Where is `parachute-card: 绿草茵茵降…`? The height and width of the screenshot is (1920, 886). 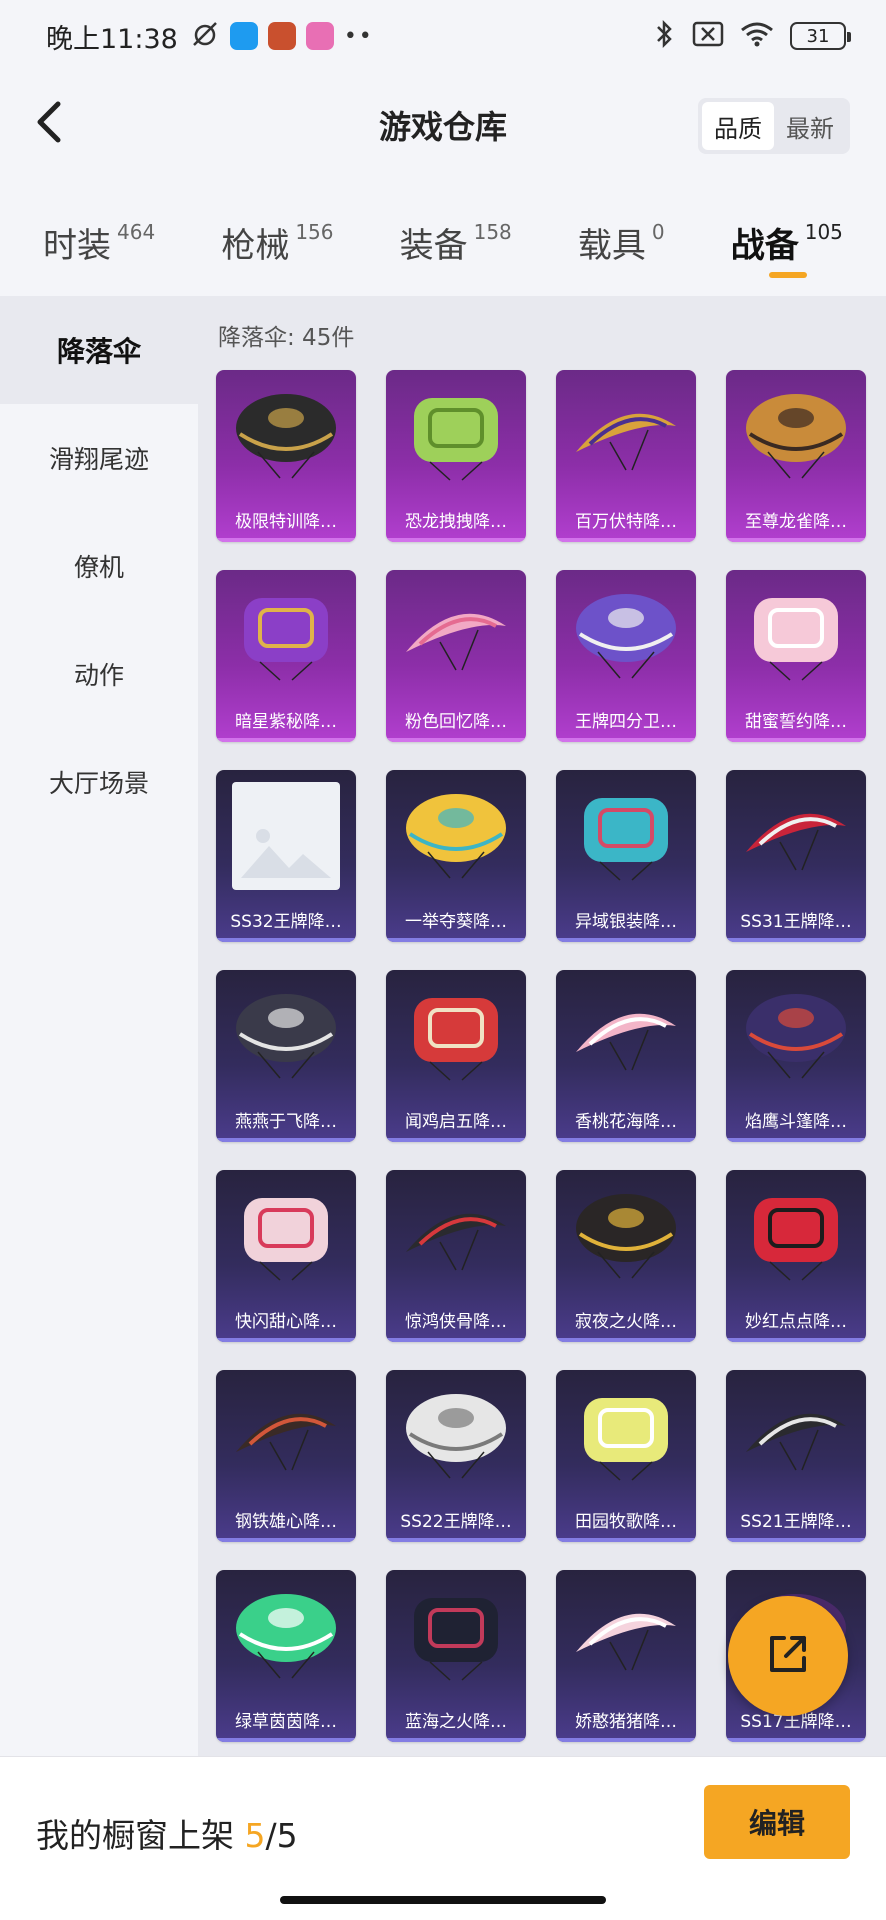
parachute-card: 绿草茵茵降… is located at coordinates (286, 1656).